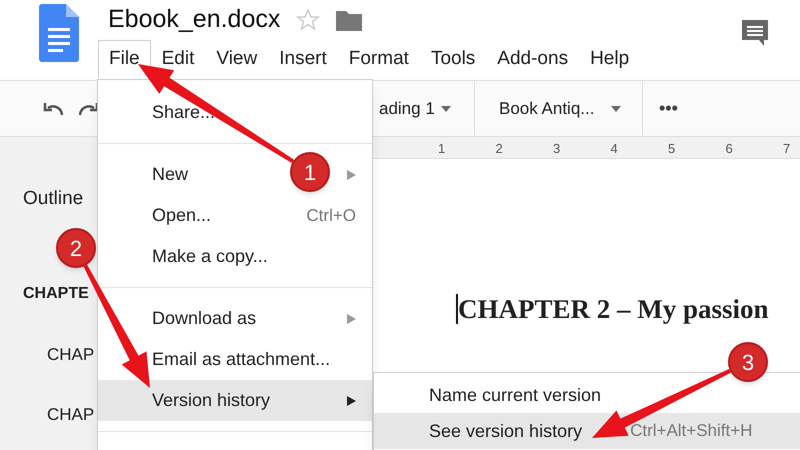  I want to click on menu-item: Tools, so click(453, 59).